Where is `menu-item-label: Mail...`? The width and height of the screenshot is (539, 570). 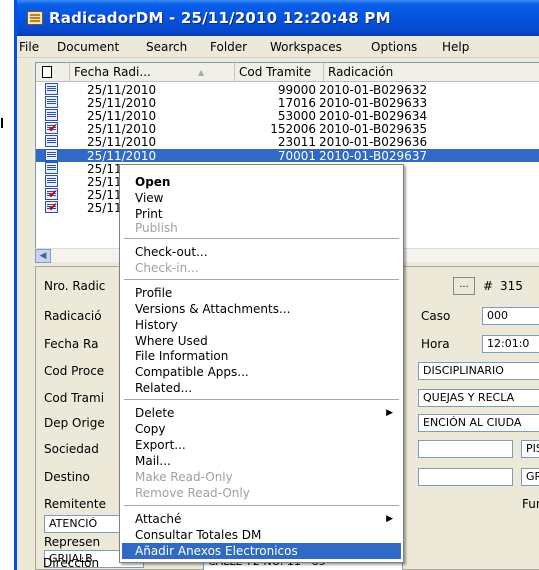 menu-item-label: Mail... is located at coordinates (153, 461).